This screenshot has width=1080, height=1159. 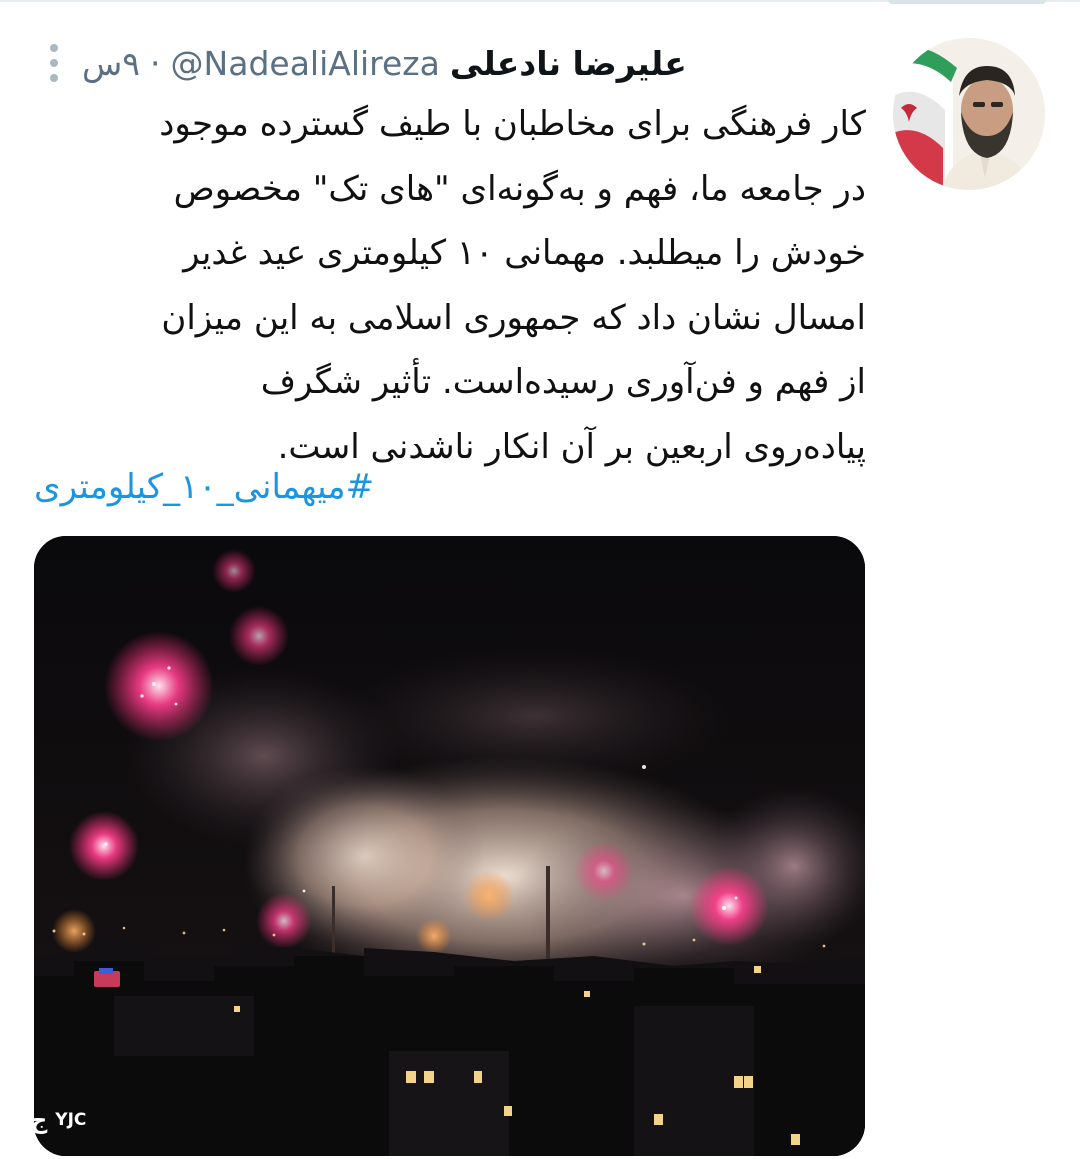 I want to click on tweet-meta: علیرضا نادعلی @NadealiAlireza · ۹س, so click(x=474, y=63).